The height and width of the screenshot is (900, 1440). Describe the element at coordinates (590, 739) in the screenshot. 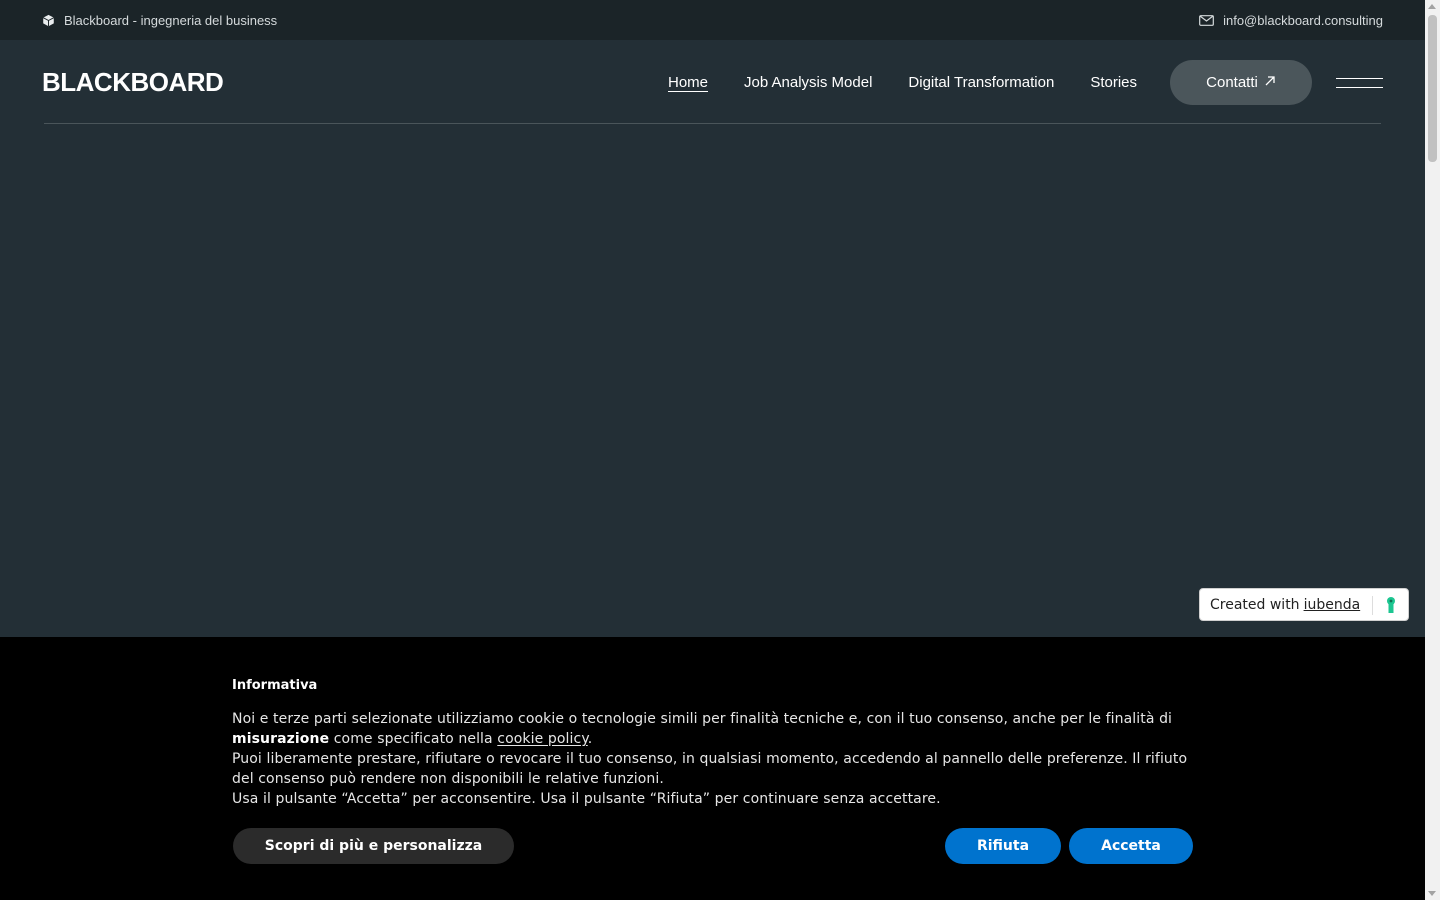

I see `cookie-line1-end: .` at that location.